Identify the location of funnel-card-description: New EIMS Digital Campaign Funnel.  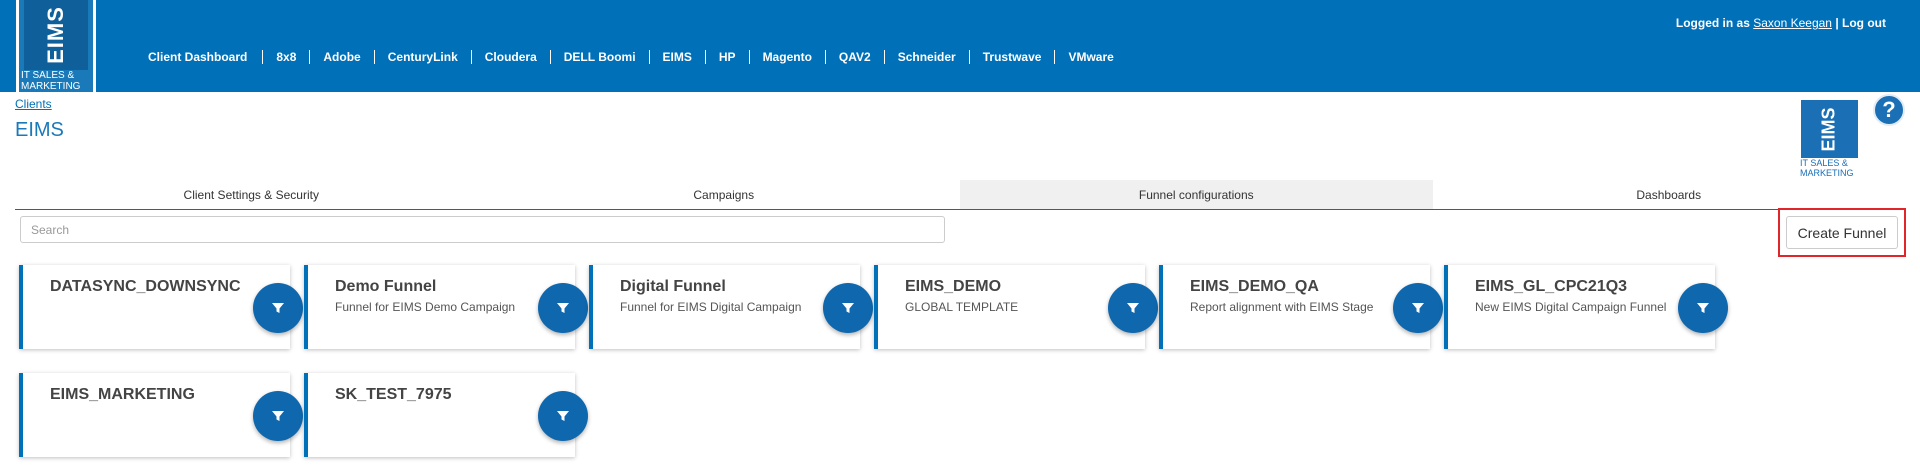
(1571, 307).